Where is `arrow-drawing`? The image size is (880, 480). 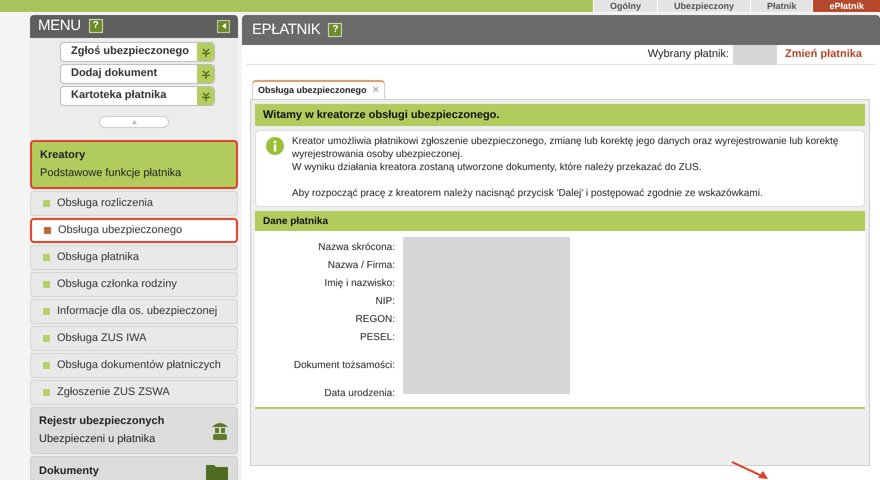 arrow-drawing is located at coordinates (750, 470).